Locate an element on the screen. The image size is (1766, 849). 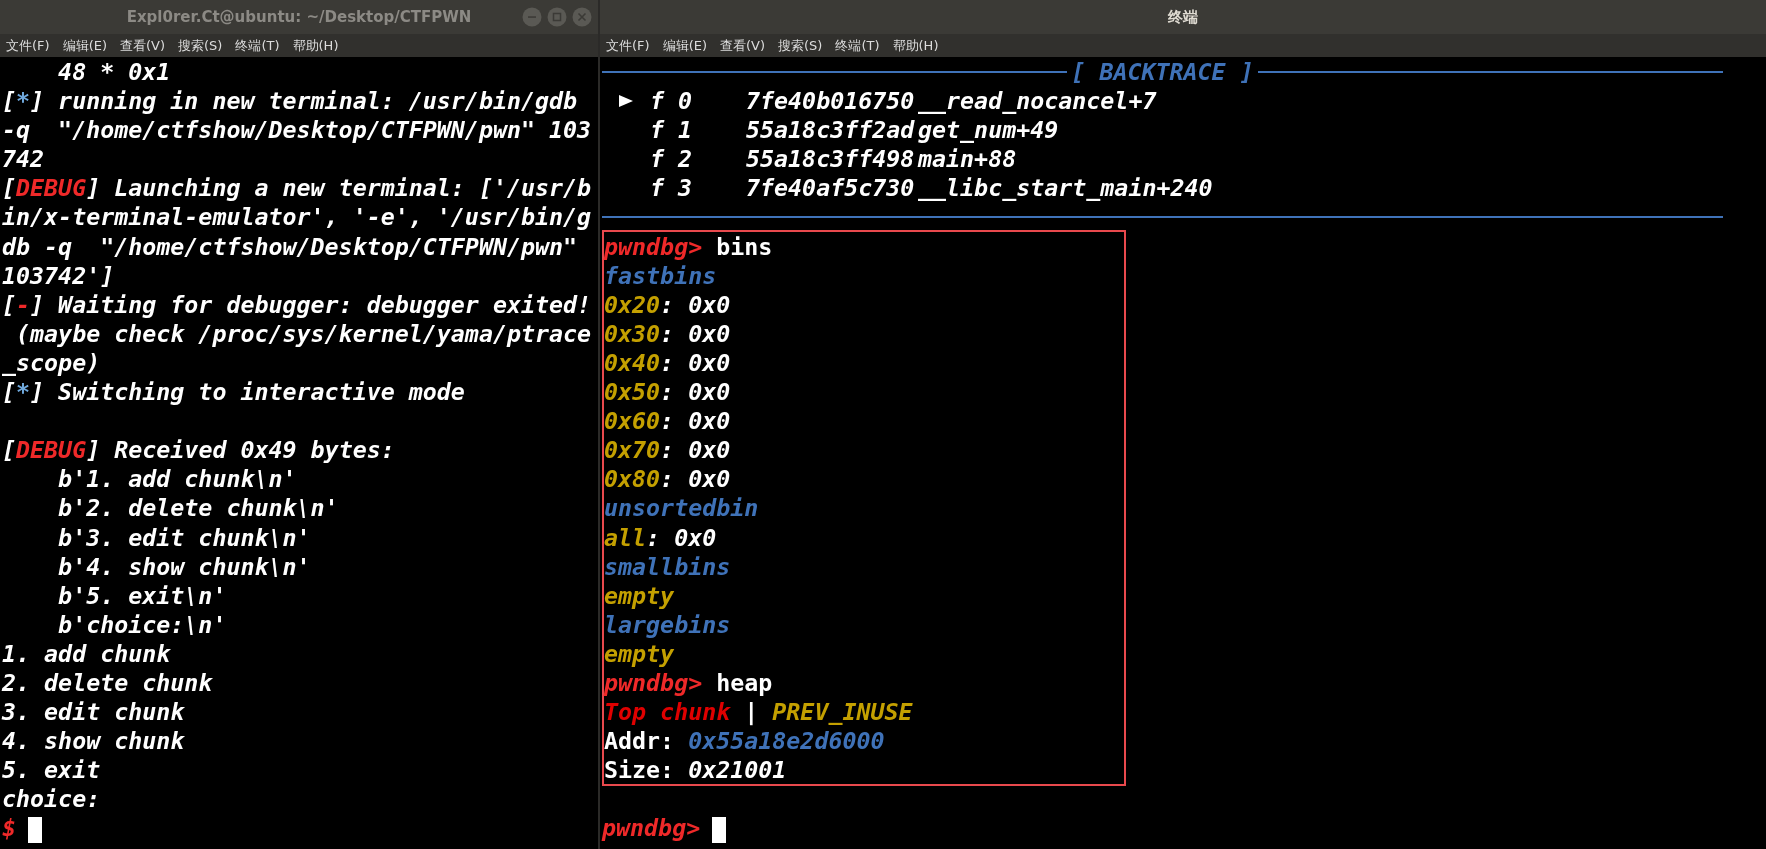
window-title: Expl0rer.Ct@ubuntu: ~/Desktop/CTFPWN is located at coordinates (299, 17).